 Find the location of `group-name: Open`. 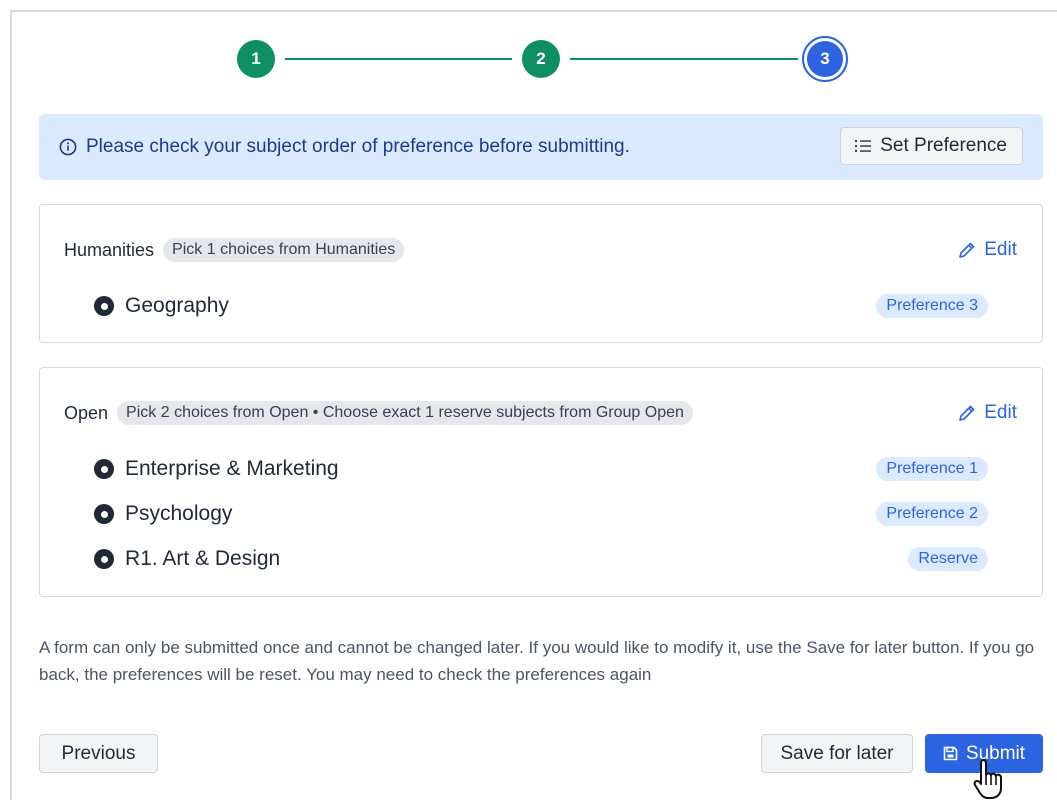

group-name: Open is located at coordinates (86, 412).